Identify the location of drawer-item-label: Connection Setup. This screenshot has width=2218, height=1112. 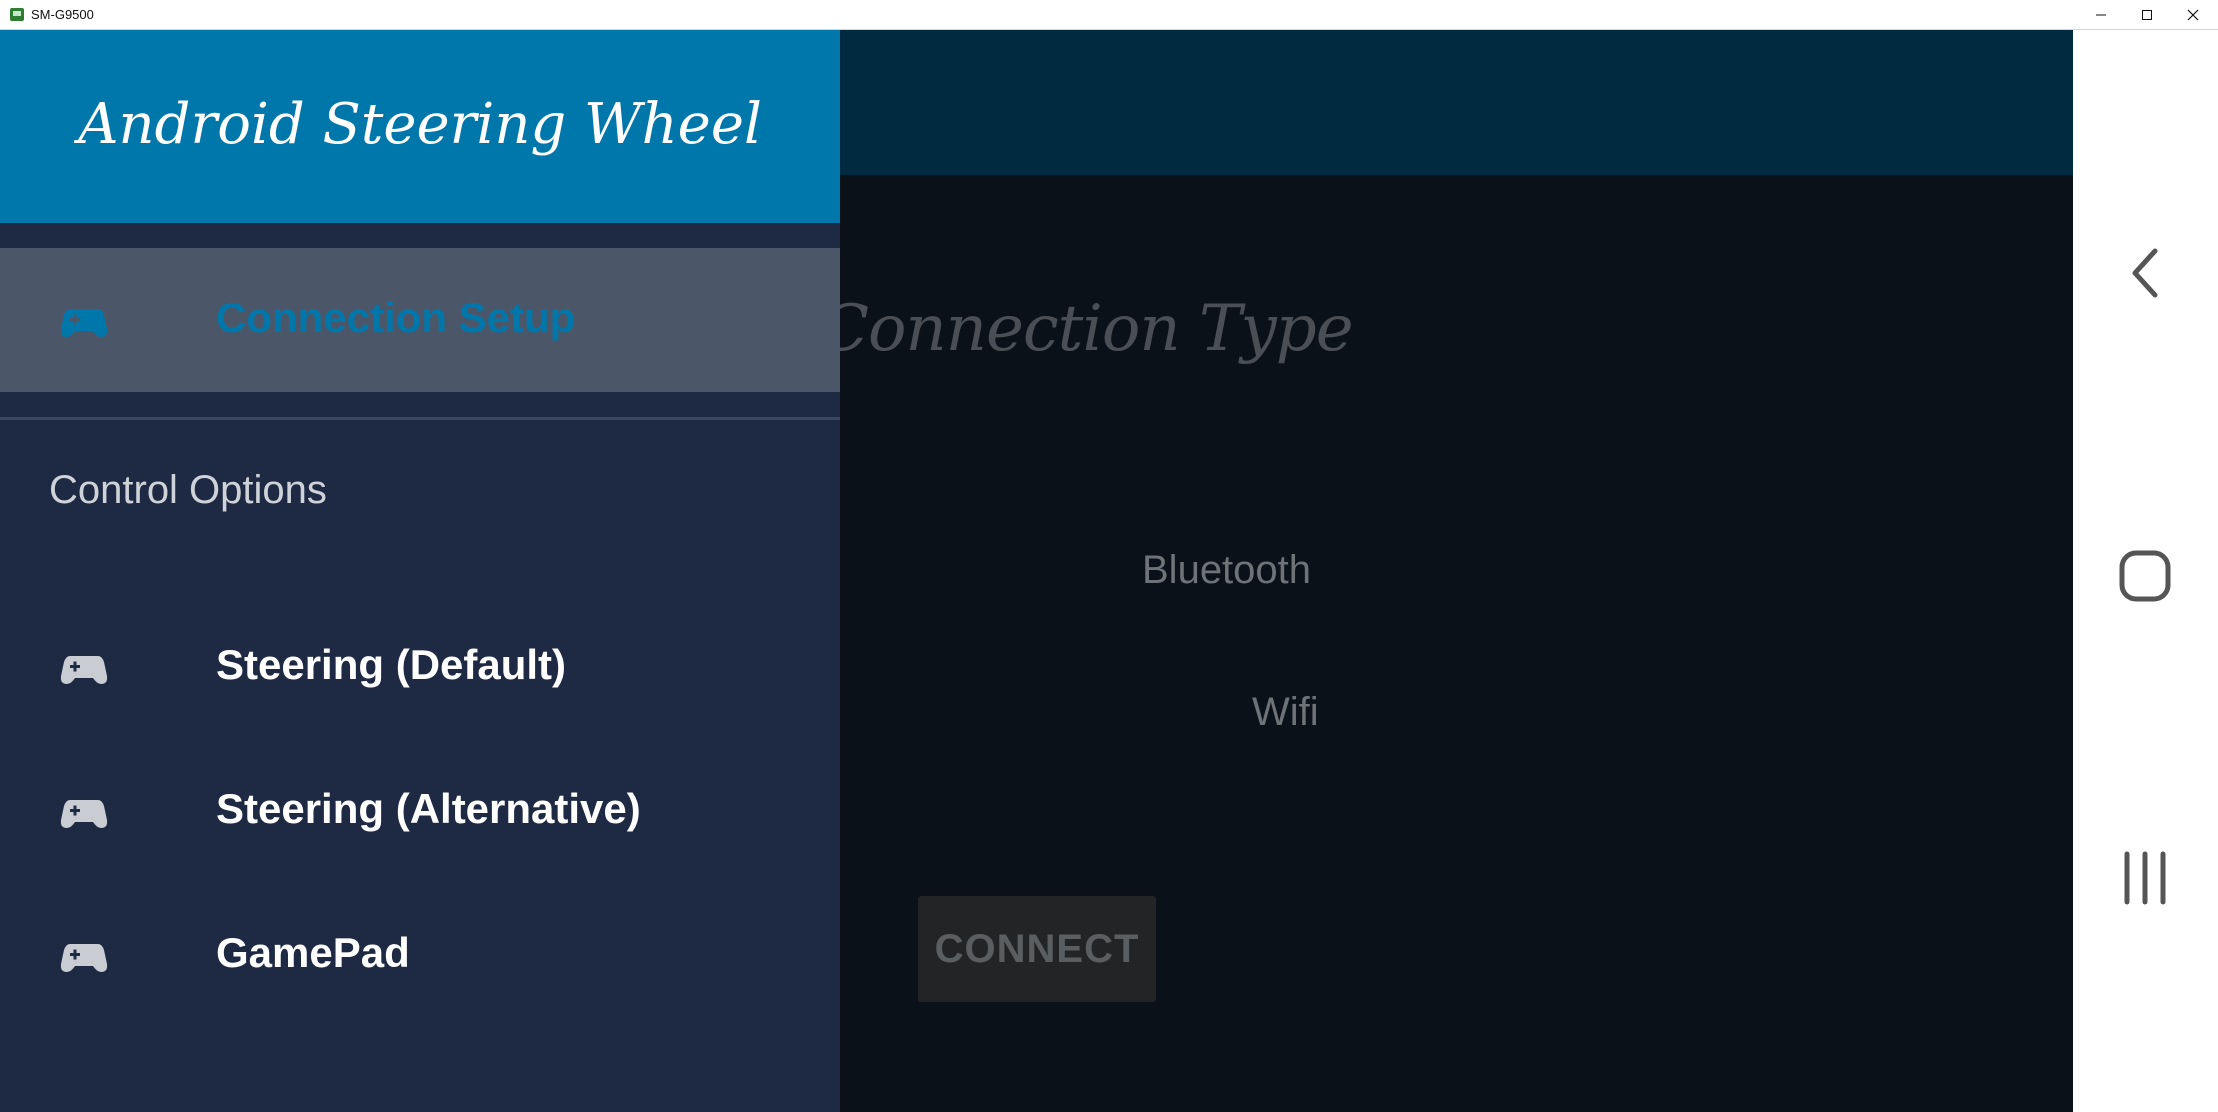
(396, 317).